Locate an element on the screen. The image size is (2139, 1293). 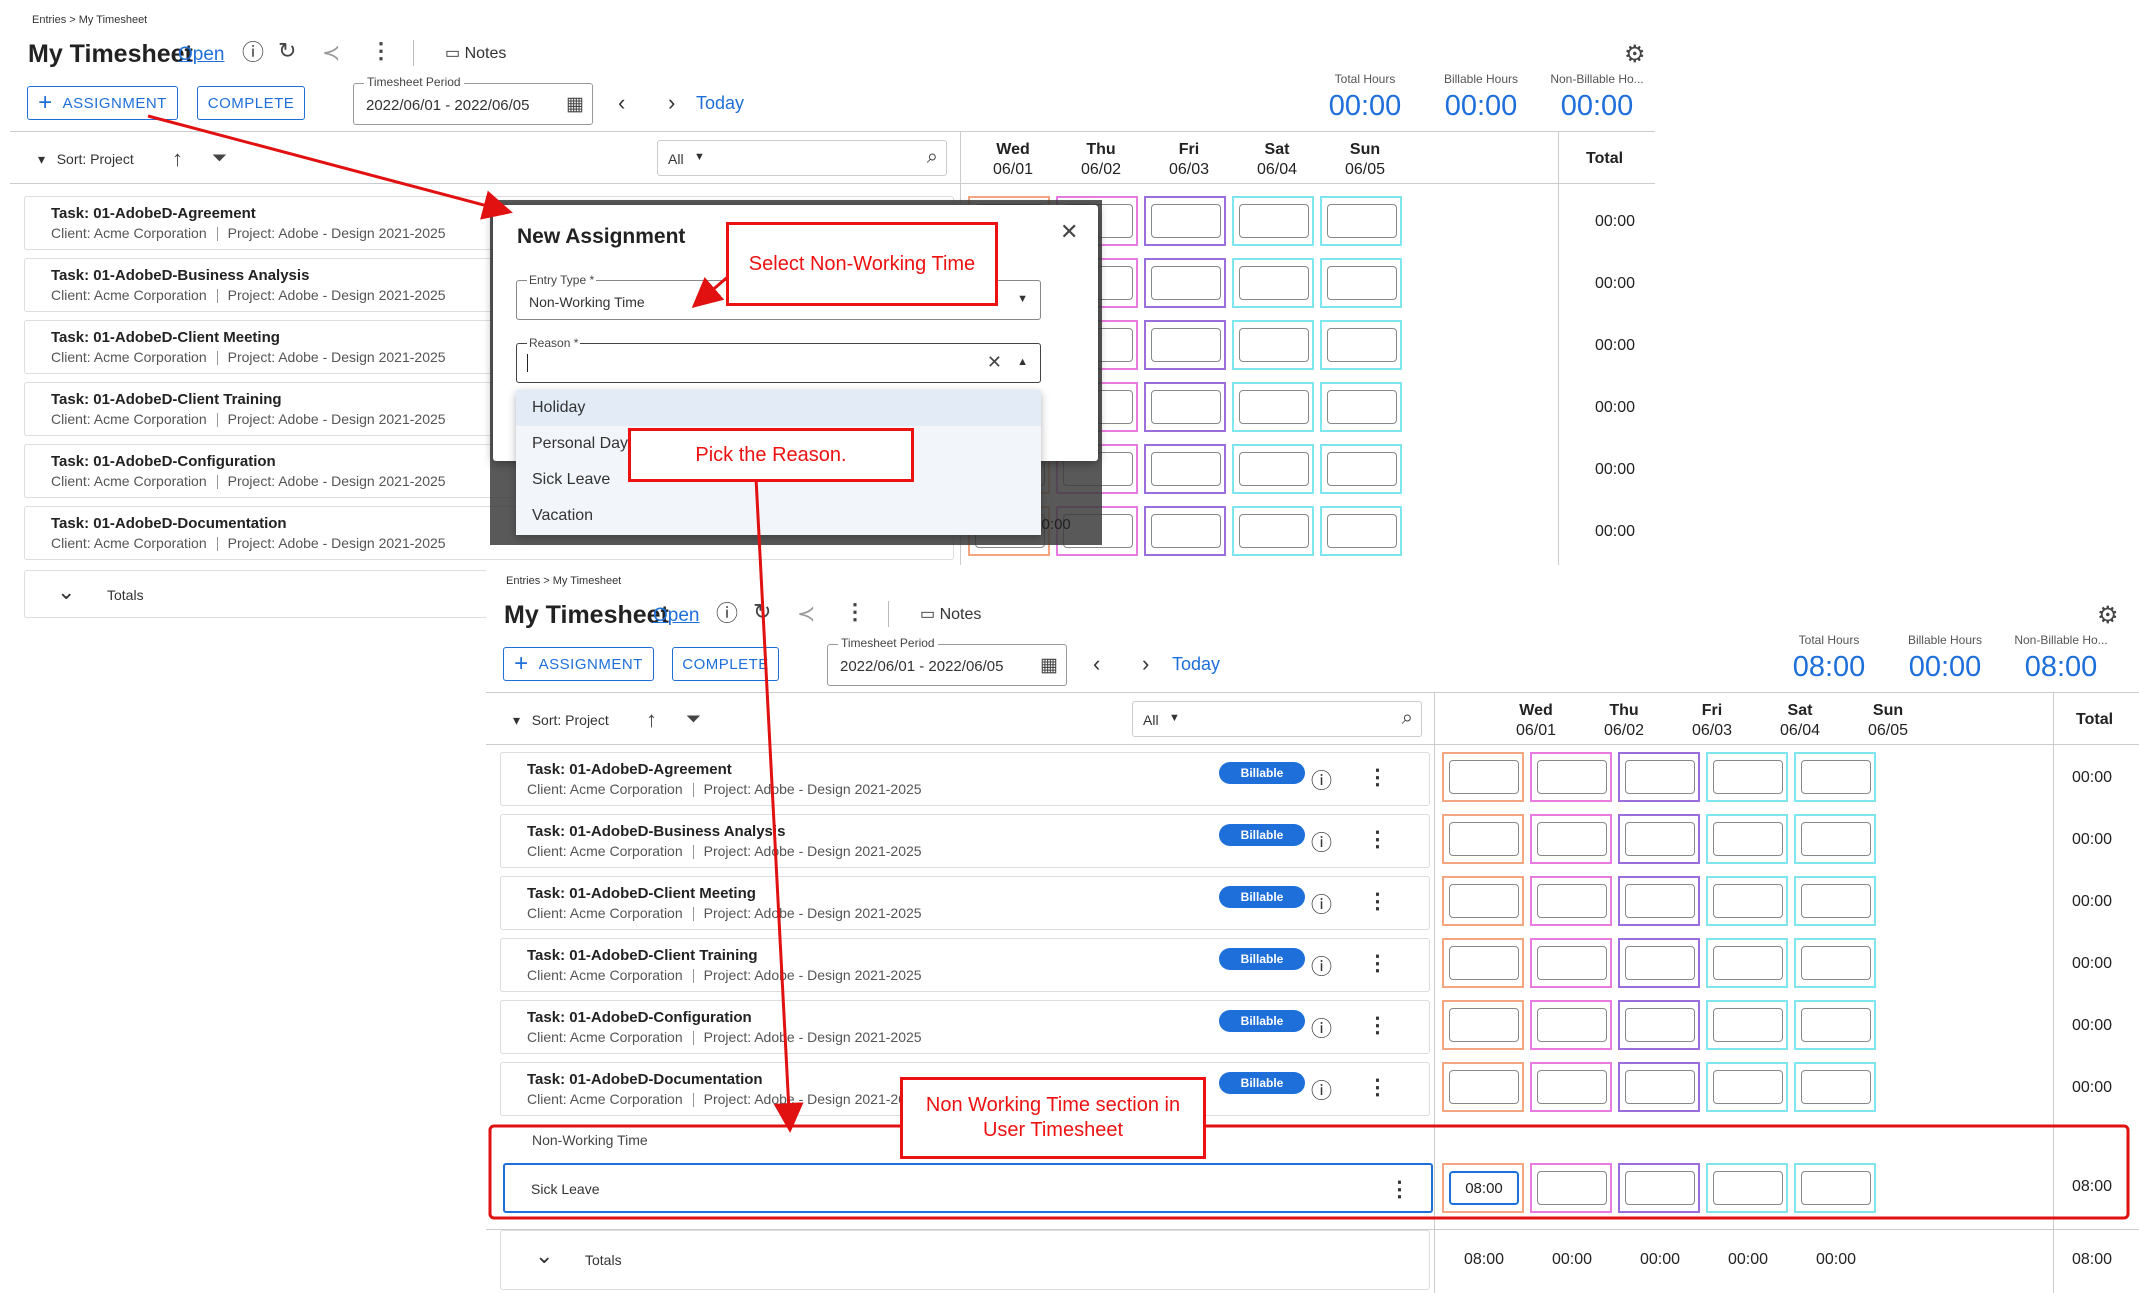
collapse-caret-icon: ▲ is located at coordinates (1022, 362).